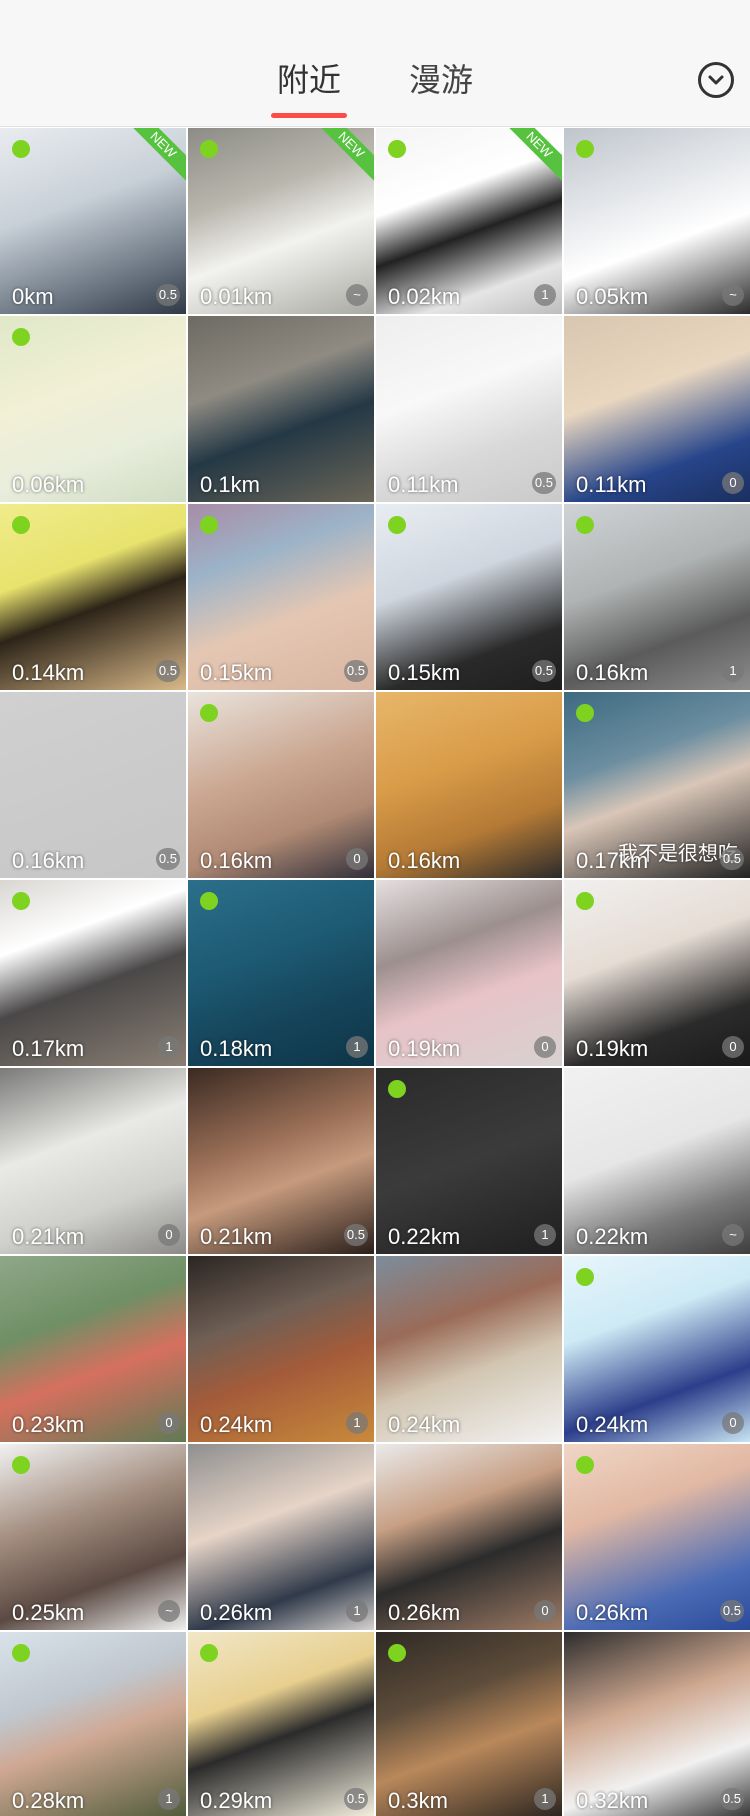  I want to click on chevron-down-circle-icon, so click(716, 80).